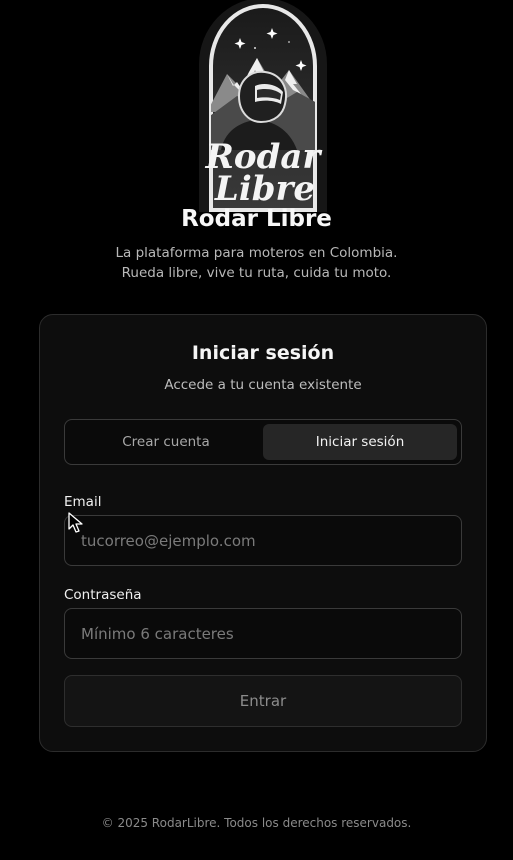 The width and height of the screenshot is (513, 860). Describe the element at coordinates (256, 219) in the screenshot. I see `brand-title: Rodar Libre` at that location.